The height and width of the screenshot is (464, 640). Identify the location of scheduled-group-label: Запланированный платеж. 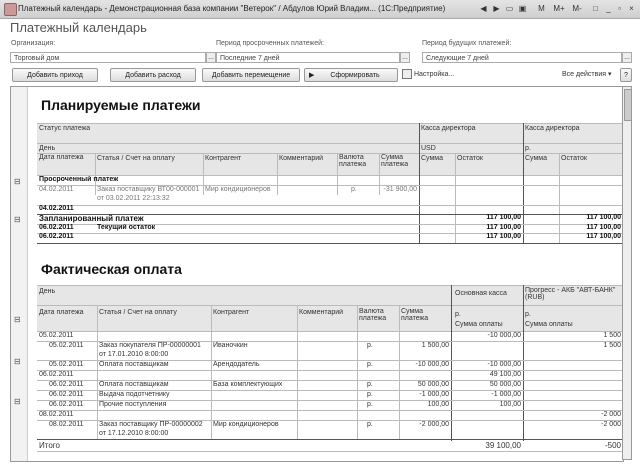
(91, 218).